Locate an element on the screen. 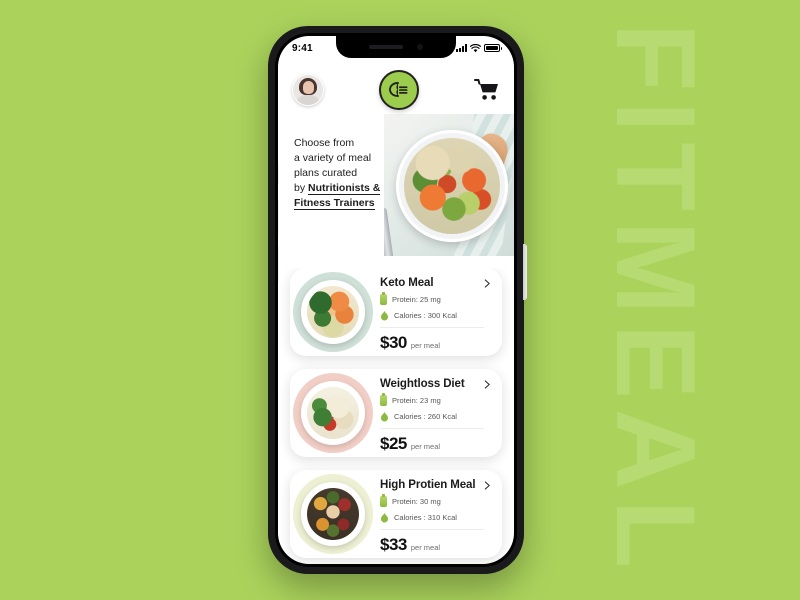  hero-line-1: Choose from is located at coordinates (324, 143).